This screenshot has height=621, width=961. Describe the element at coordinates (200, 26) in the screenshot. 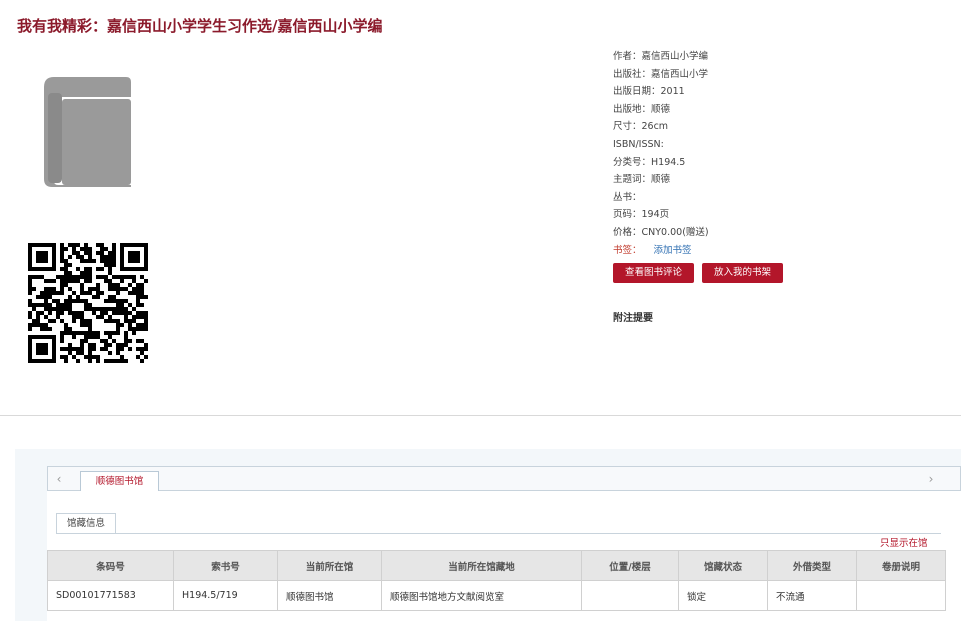

I see `page-title: 我有我精彩：嘉信西山小学学生习作选/嘉信西山小学编` at that location.